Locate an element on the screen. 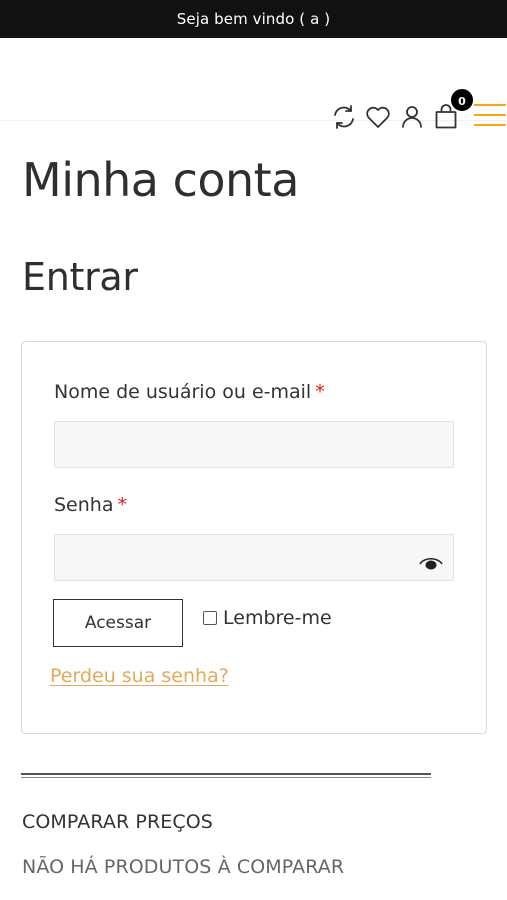  hamburger-menu-icon is located at coordinates (490, 117).